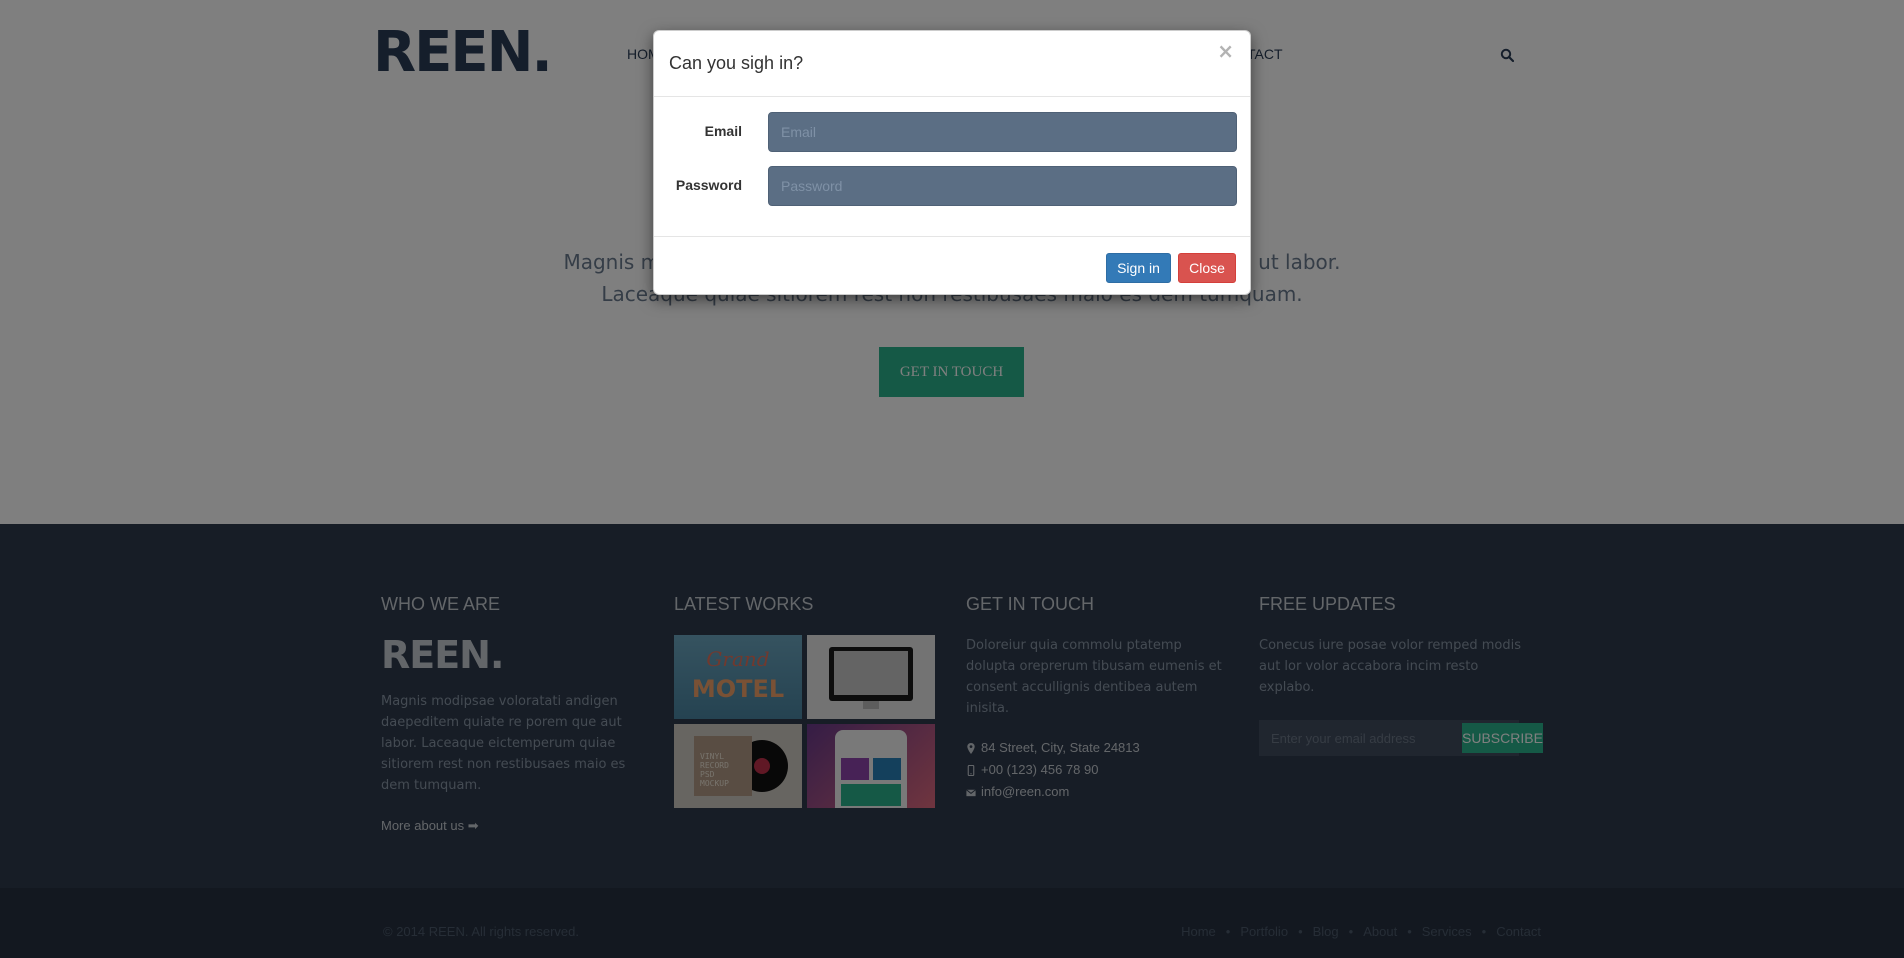 The width and height of the screenshot is (1904, 958). I want to click on modal-body: Email Password, so click(952, 166).